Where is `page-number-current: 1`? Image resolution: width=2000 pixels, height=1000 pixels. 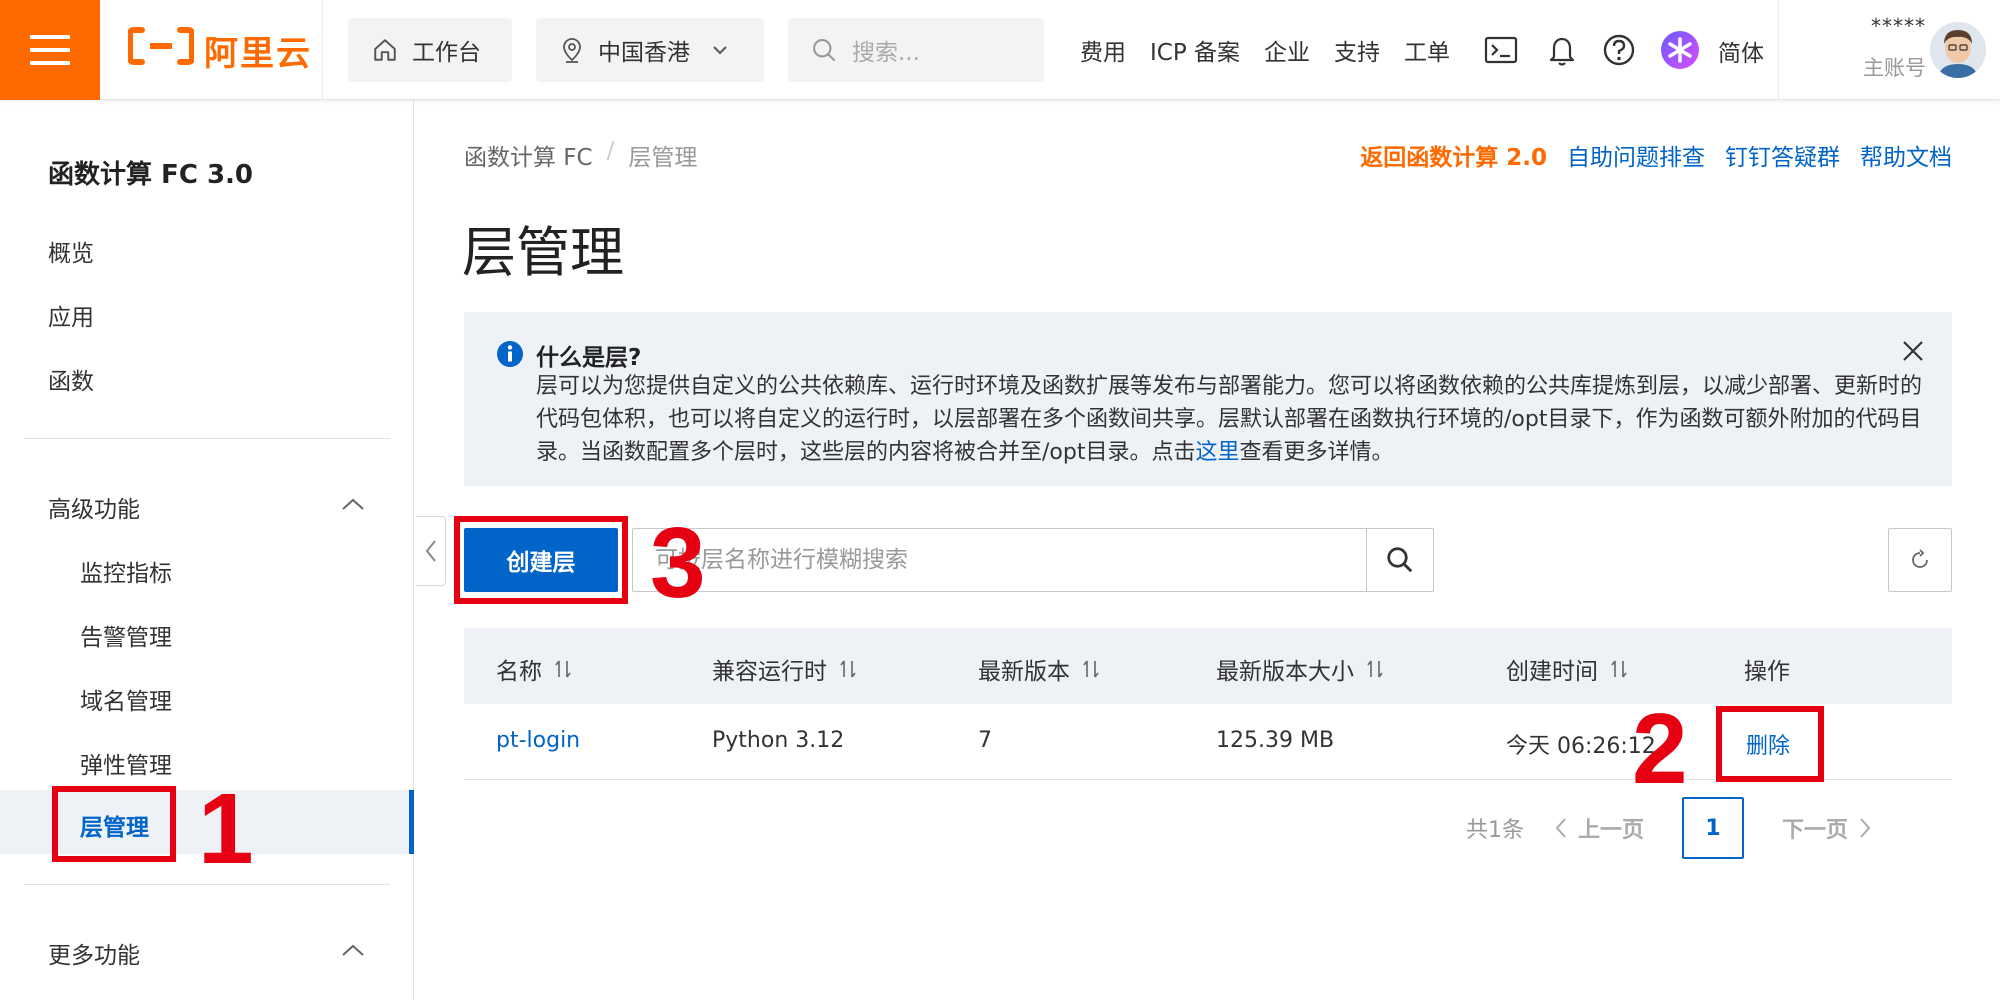 page-number-current: 1 is located at coordinates (1713, 828).